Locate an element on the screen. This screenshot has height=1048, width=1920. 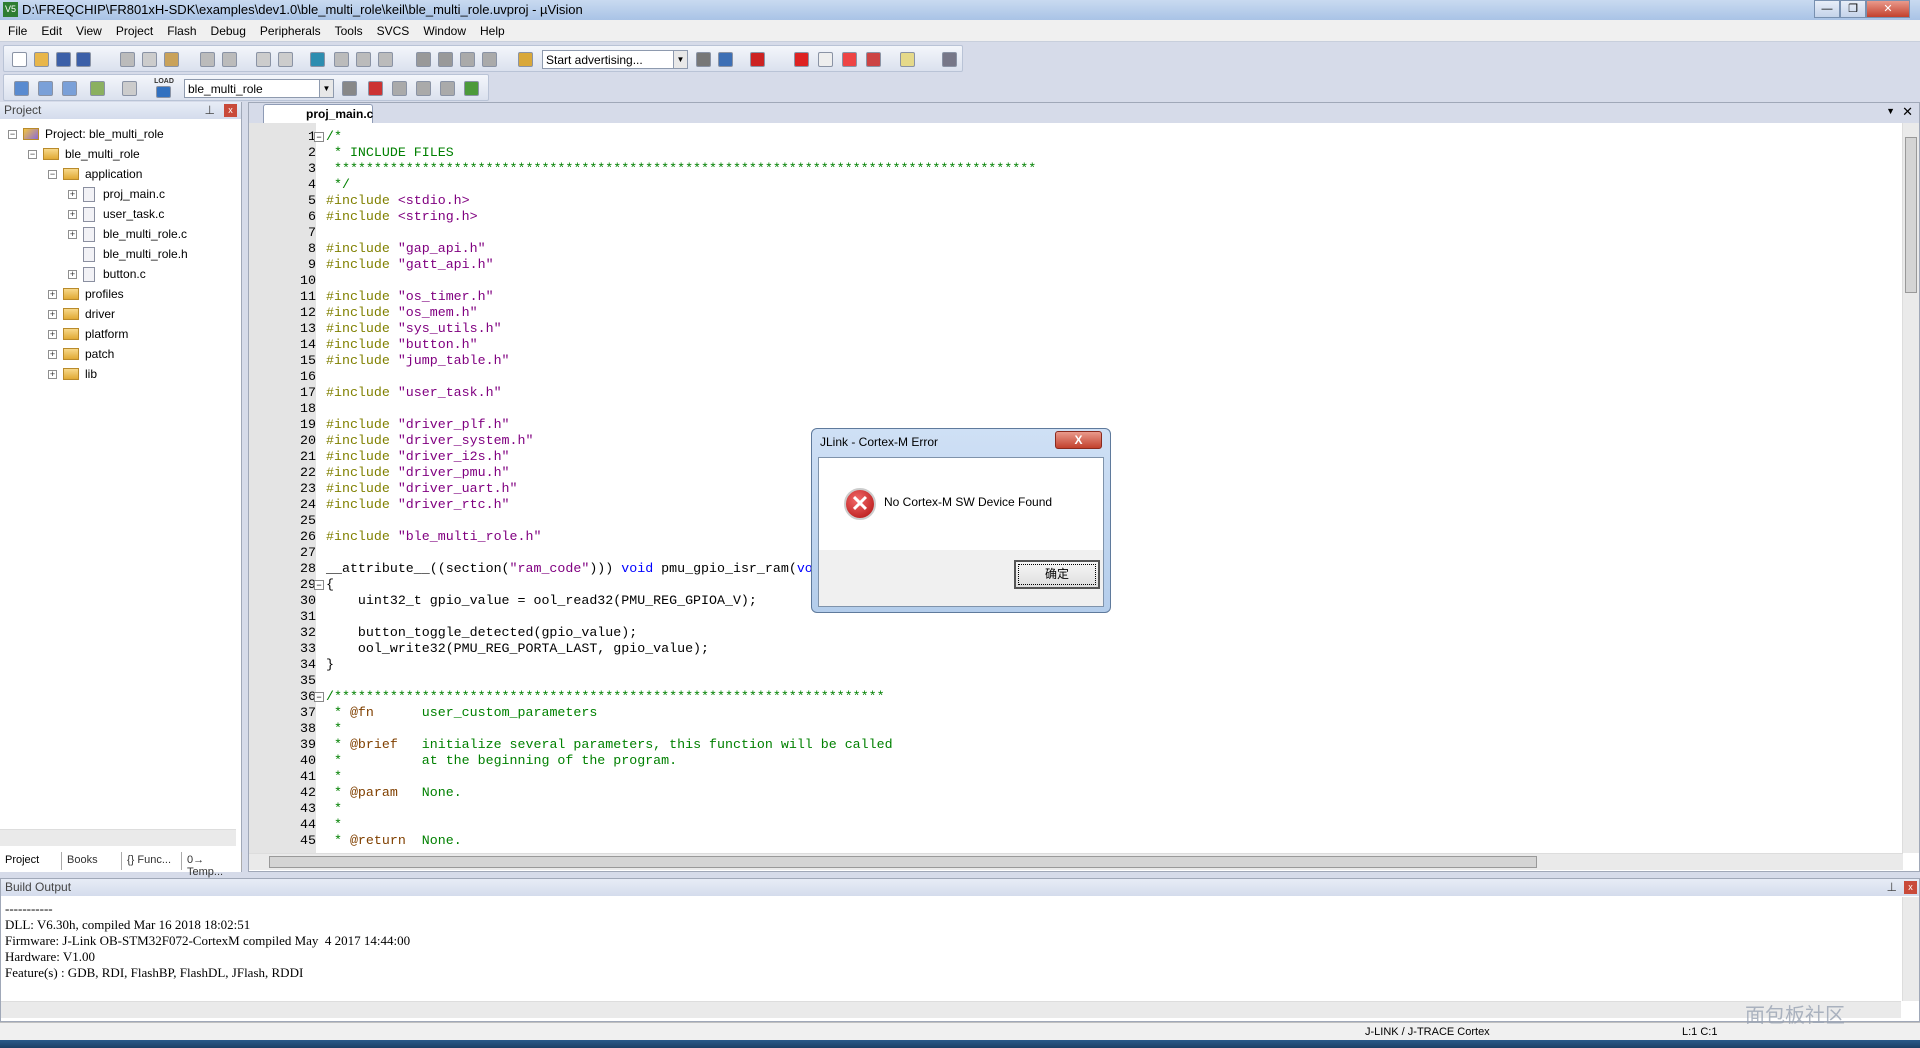
menu-tools: Tools is located at coordinates (348, 29).